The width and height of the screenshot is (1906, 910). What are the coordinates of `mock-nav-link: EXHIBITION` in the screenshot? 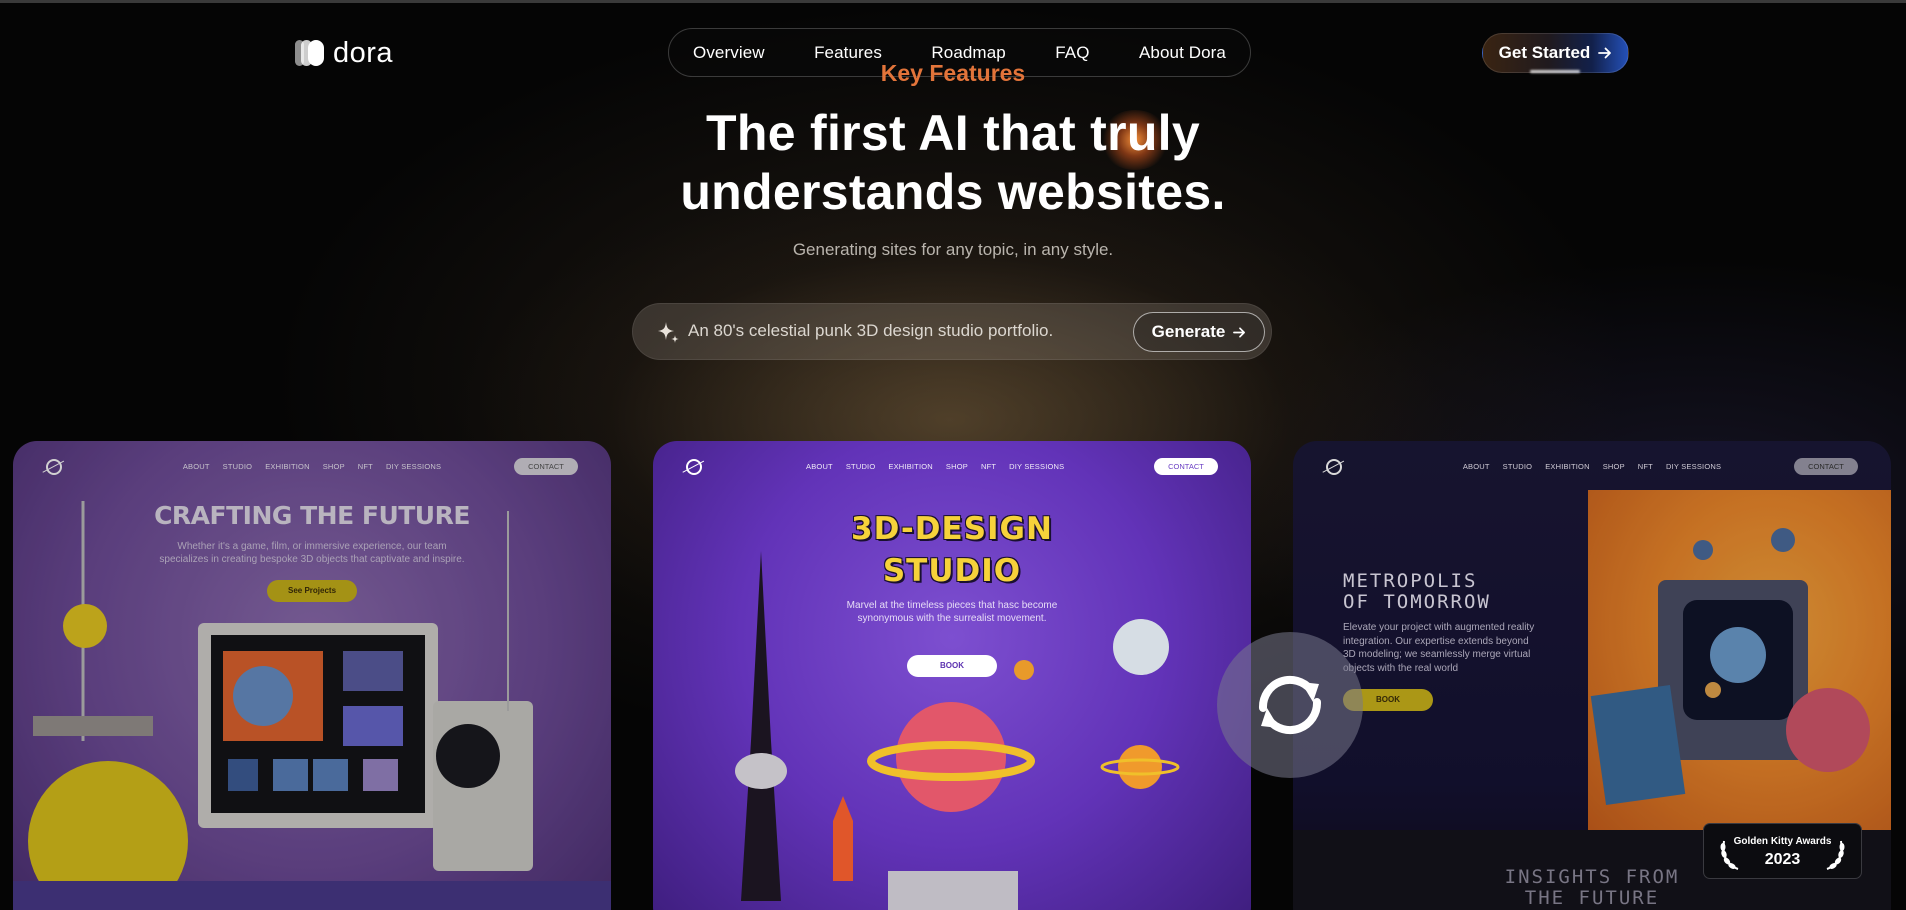 It's located at (1567, 466).